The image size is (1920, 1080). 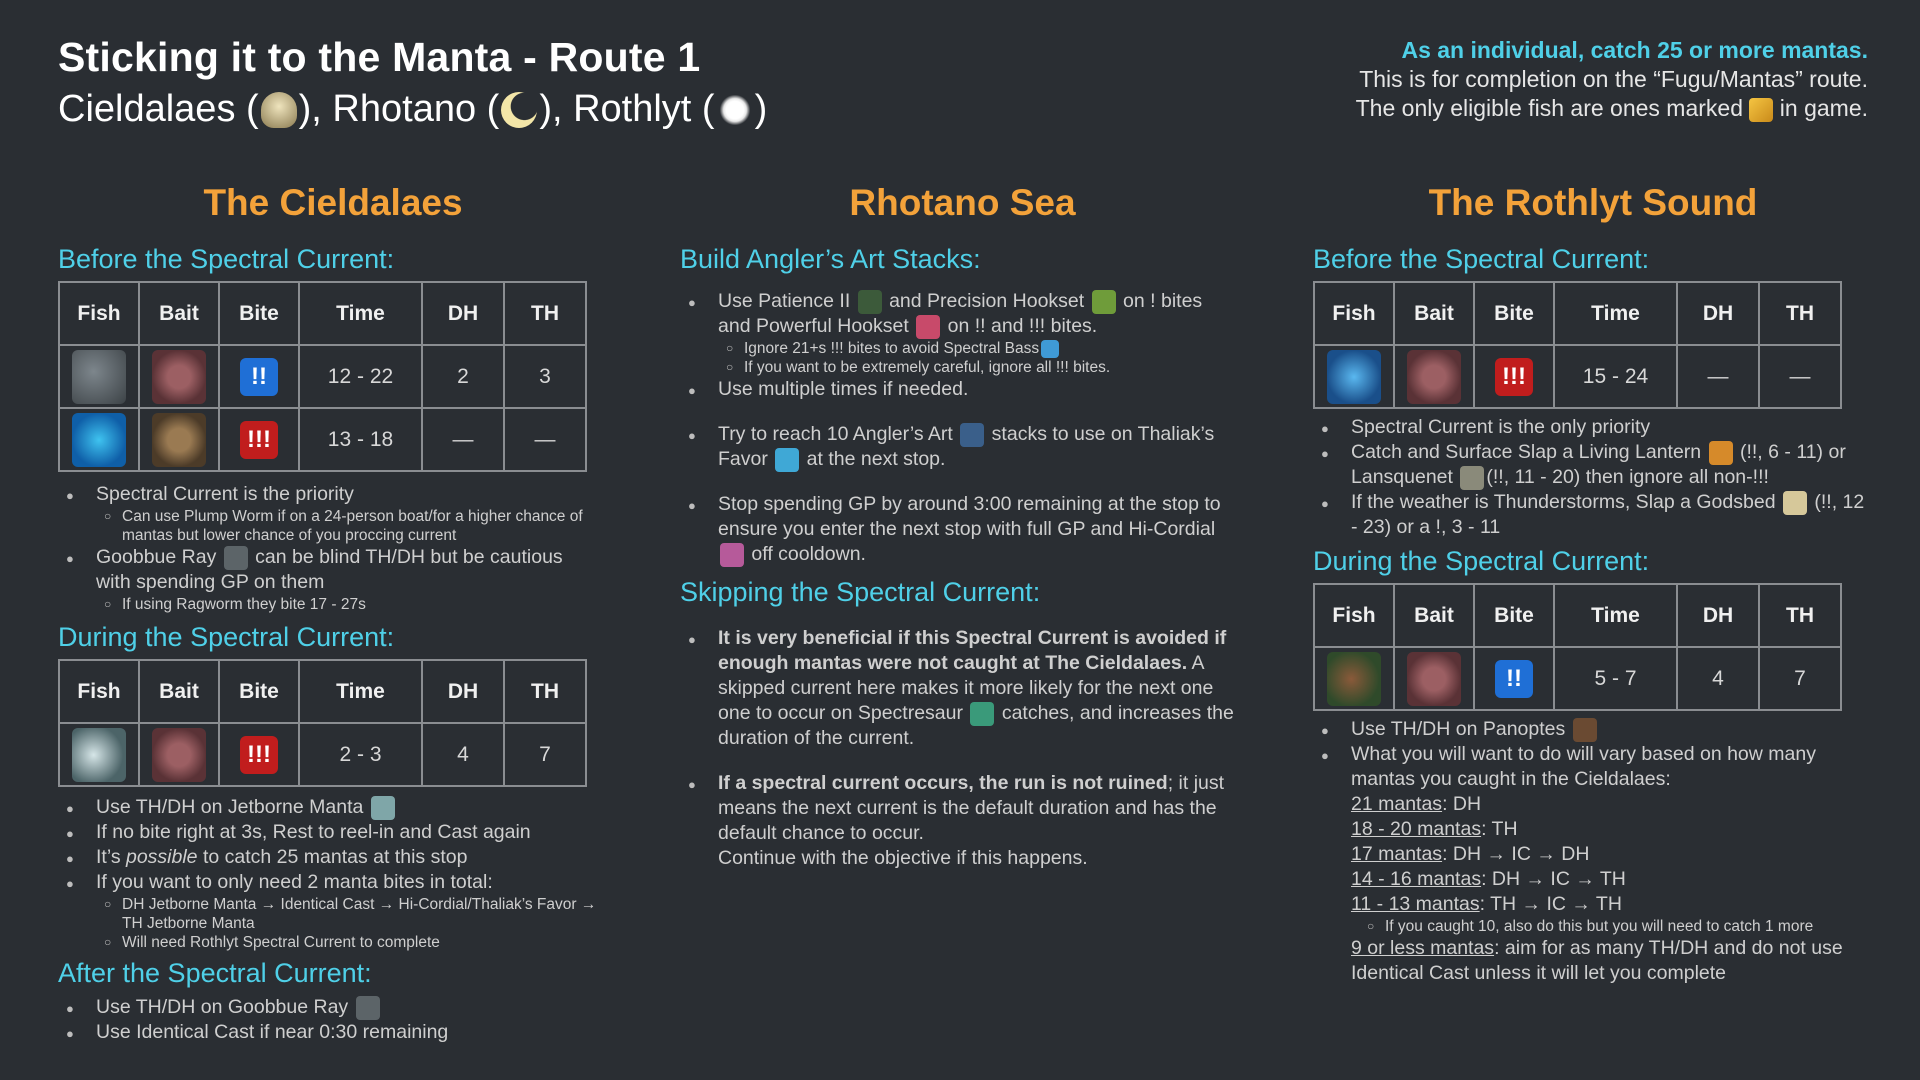 What do you see at coordinates (232, 807) in the screenshot?
I see `tip-text: Use TH/DH on Jetborne Manta` at bounding box center [232, 807].